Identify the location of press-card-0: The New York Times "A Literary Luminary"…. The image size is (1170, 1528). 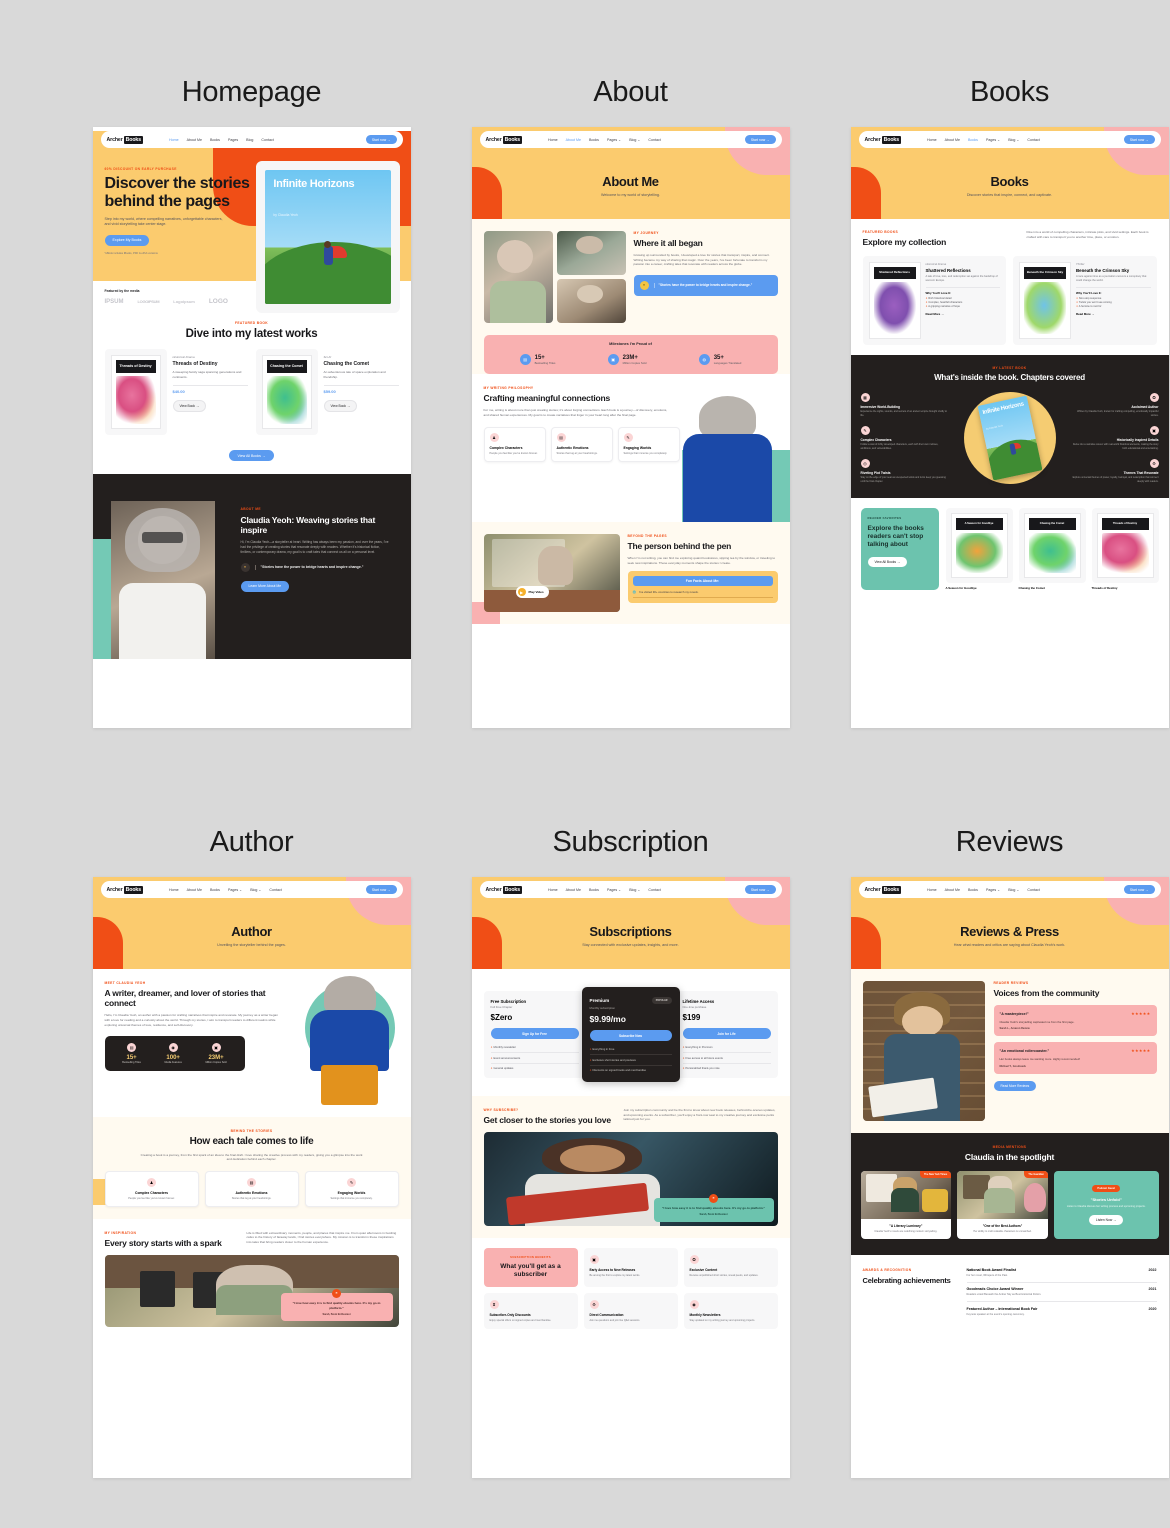
(906, 1205).